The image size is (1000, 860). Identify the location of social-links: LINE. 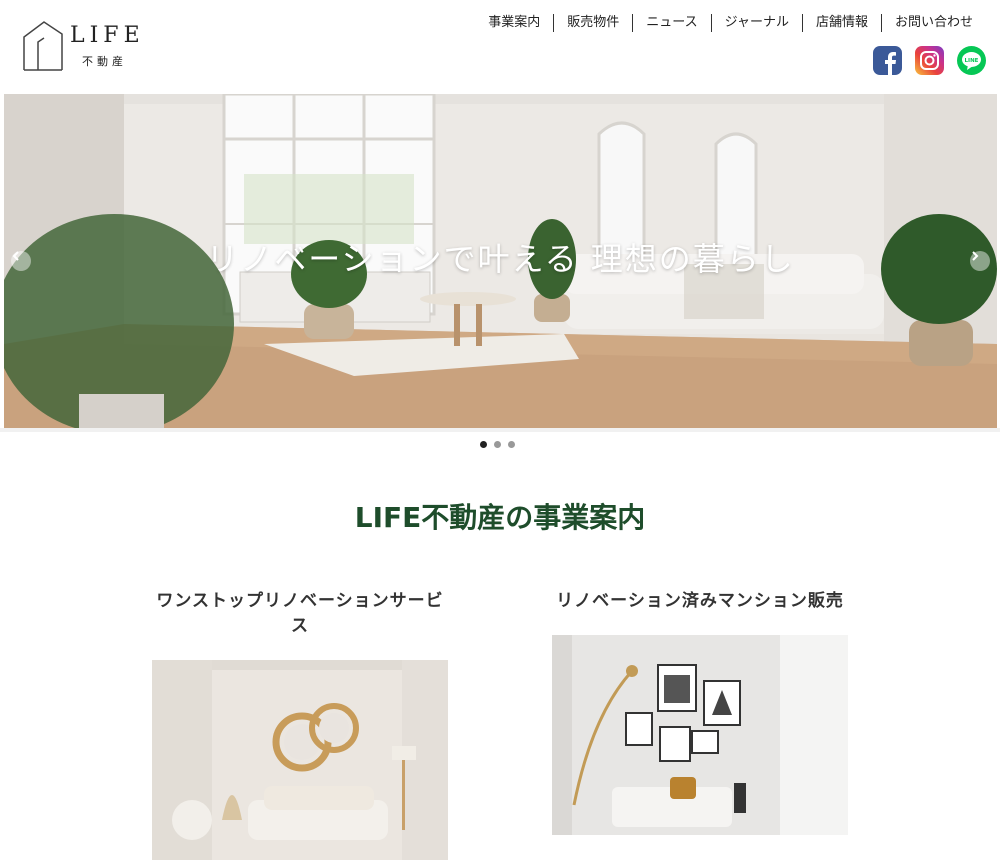
(929, 60).